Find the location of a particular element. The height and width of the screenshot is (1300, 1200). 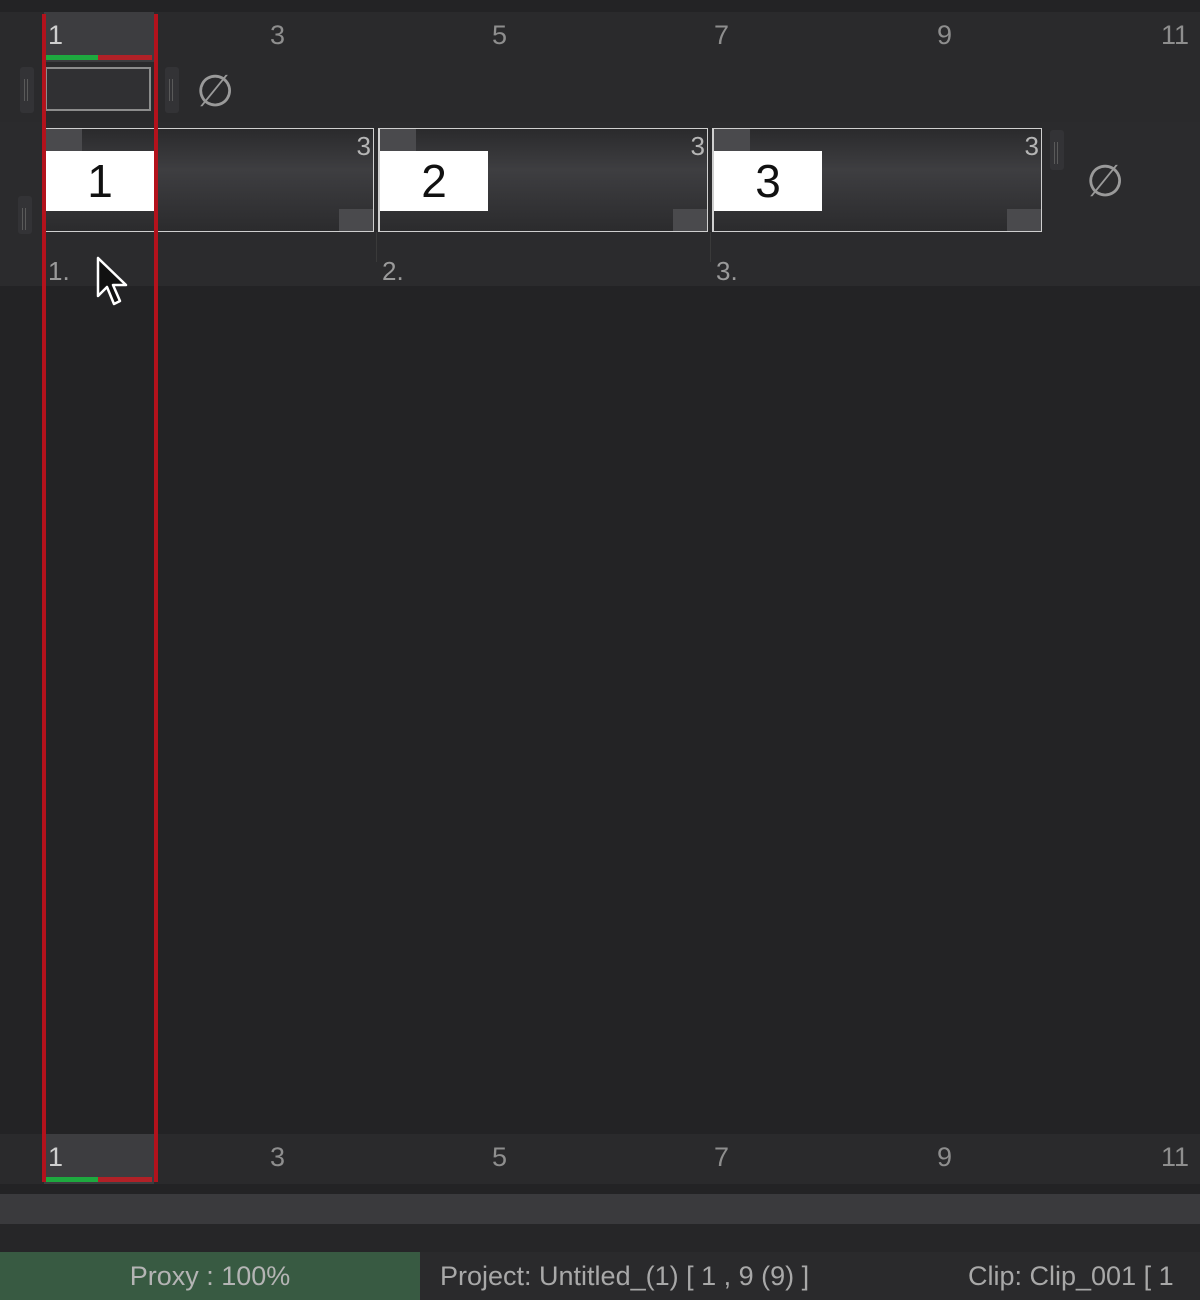

left-drag-handle is located at coordinates (27, 90).